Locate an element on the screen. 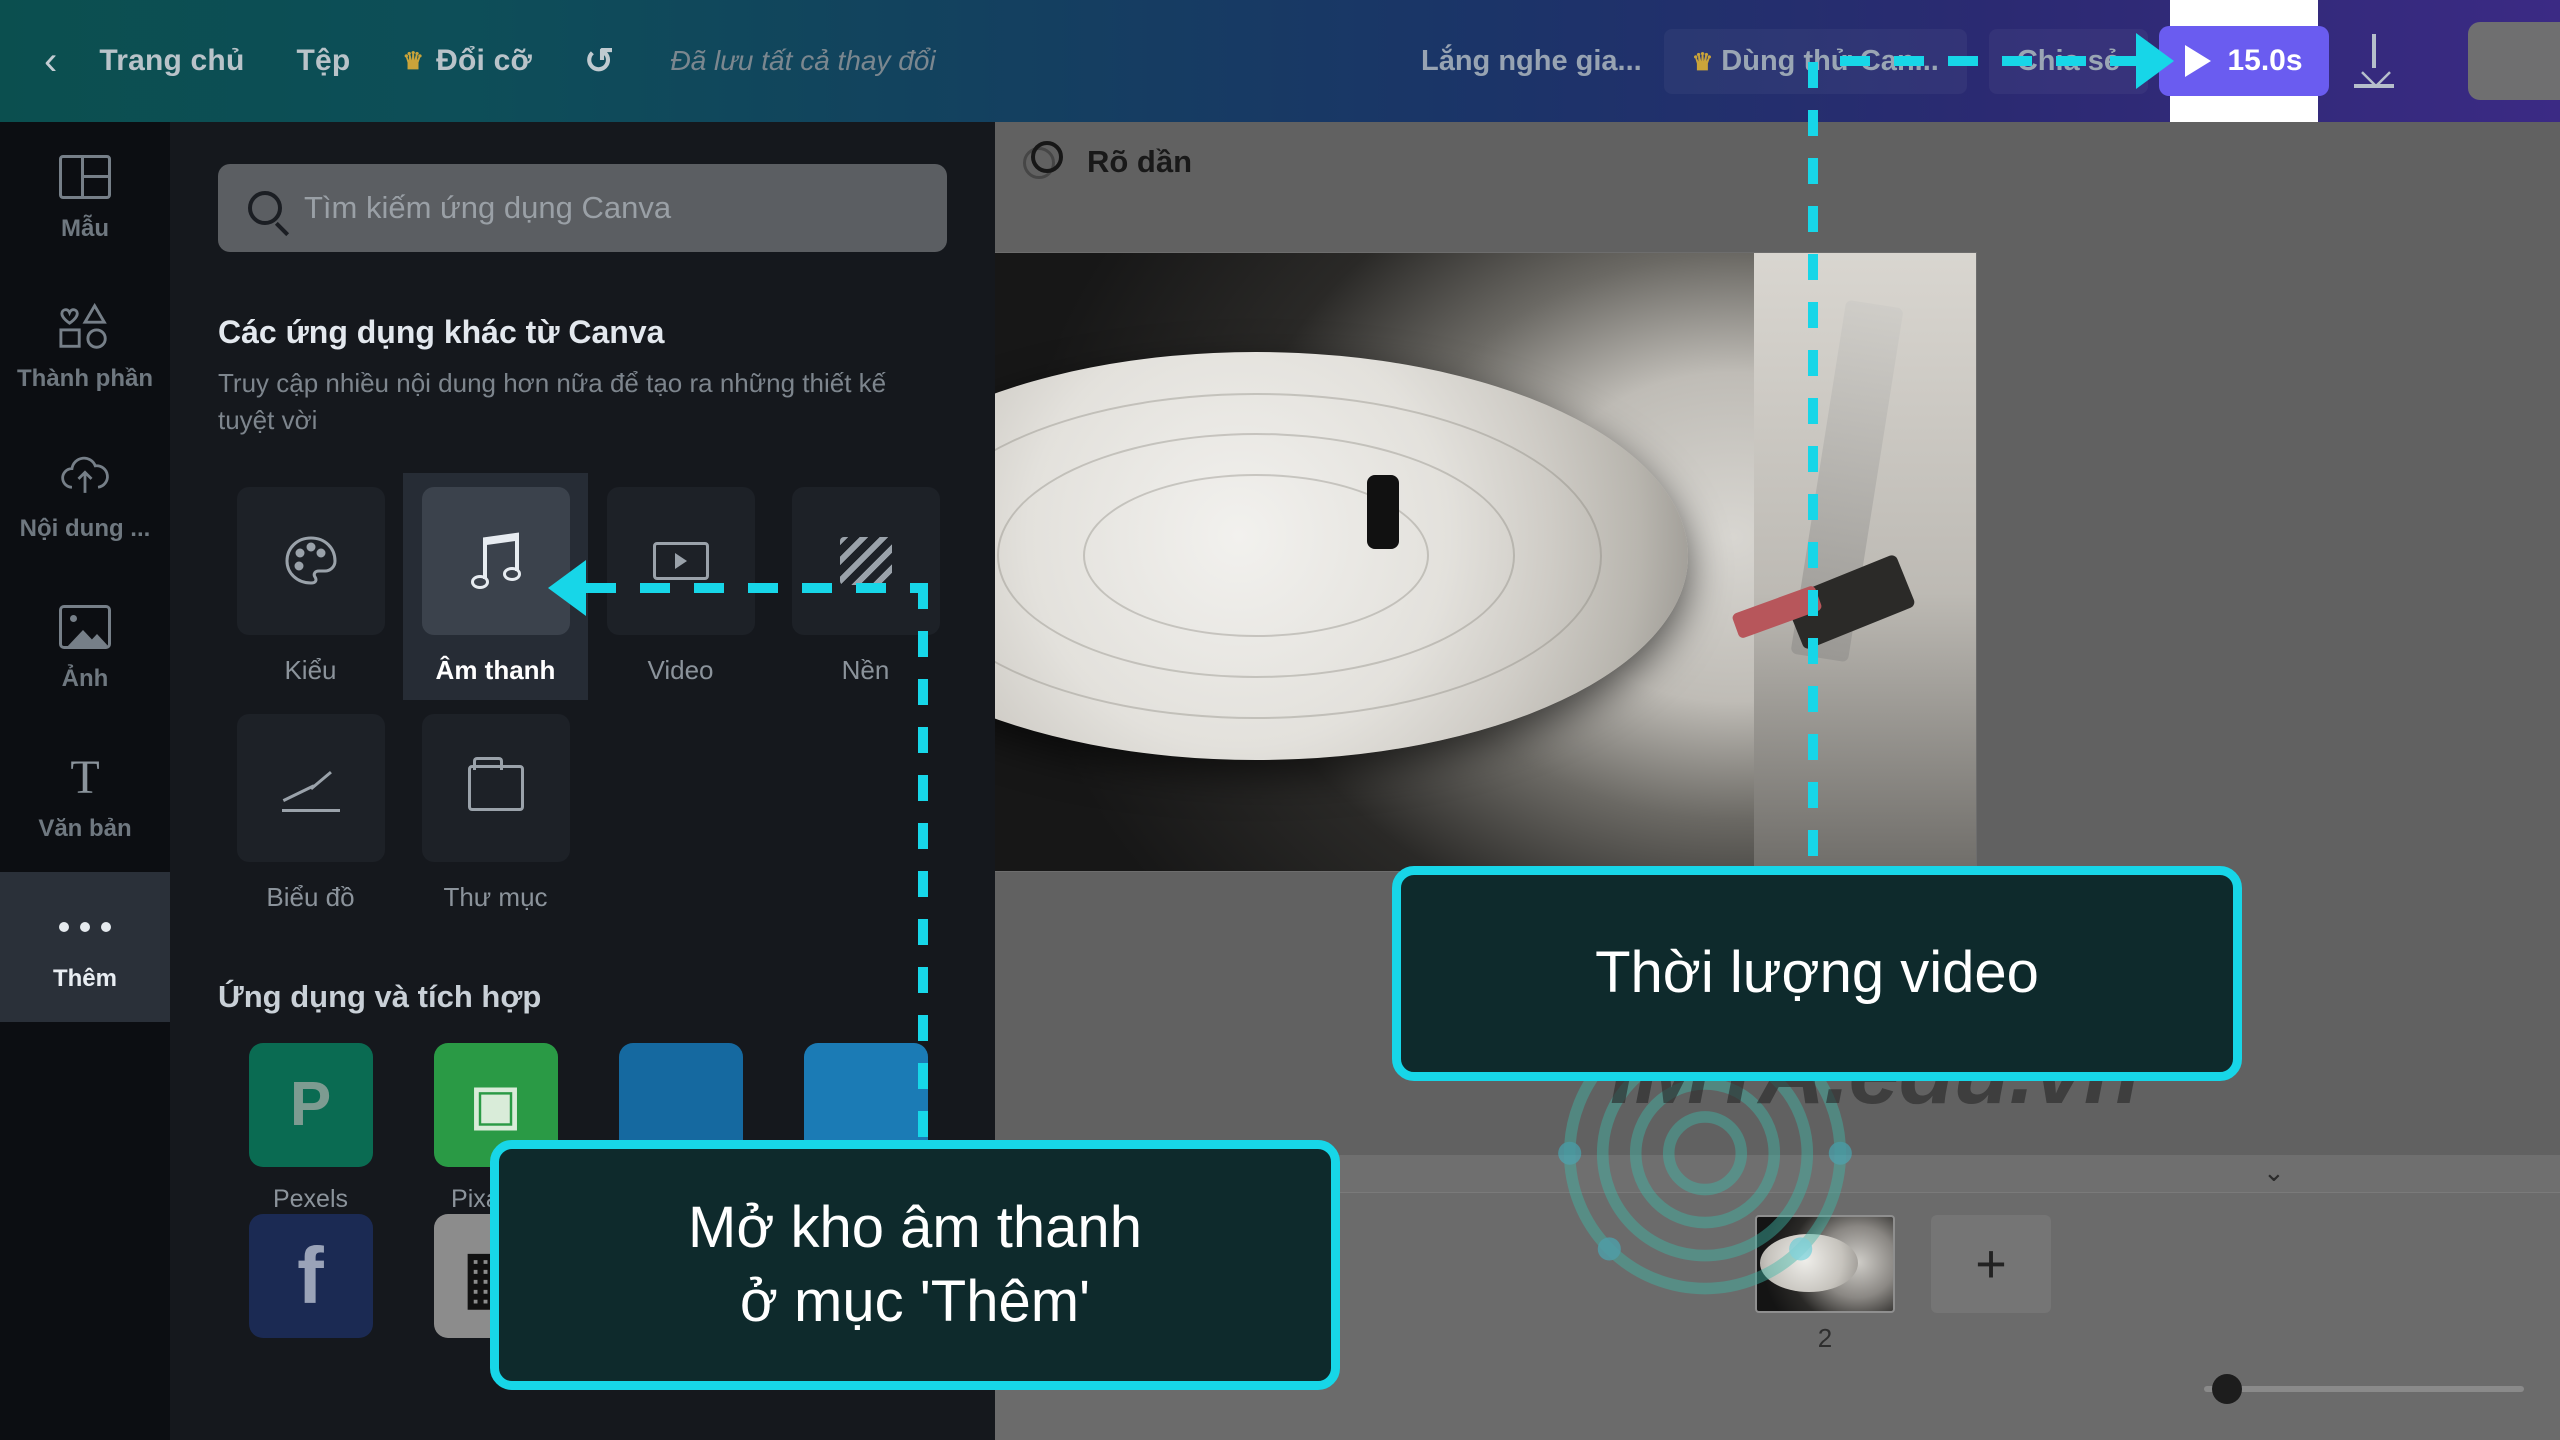  pexels-glyph: P is located at coordinates (310, 1105).